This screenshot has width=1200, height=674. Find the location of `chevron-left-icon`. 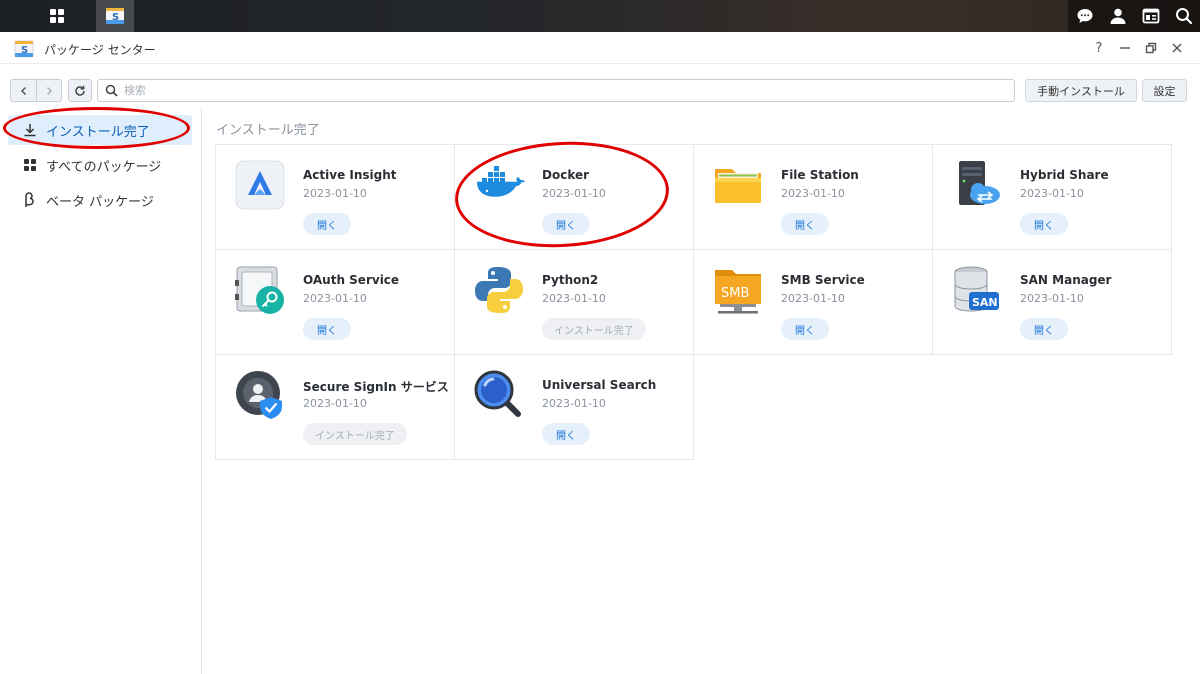

chevron-left-icon is located at coordinates (23, 90).